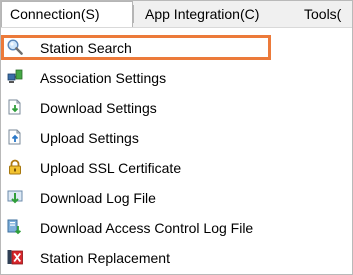  What do you see at coordinates (176, 257) in the screenshot?
I see `menu-item-station-replacement: Station Replacement` at bounding box center [176, 257].